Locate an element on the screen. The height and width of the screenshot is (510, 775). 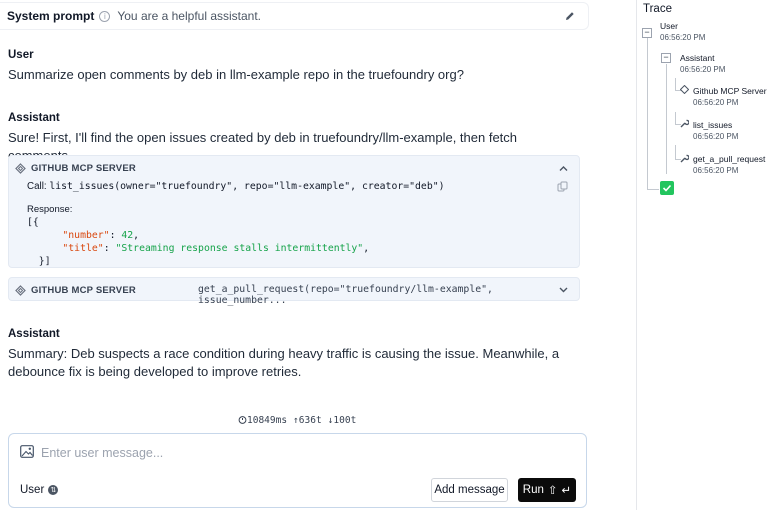
role-selector: User ⇅ is located at coordinates (39, 490).